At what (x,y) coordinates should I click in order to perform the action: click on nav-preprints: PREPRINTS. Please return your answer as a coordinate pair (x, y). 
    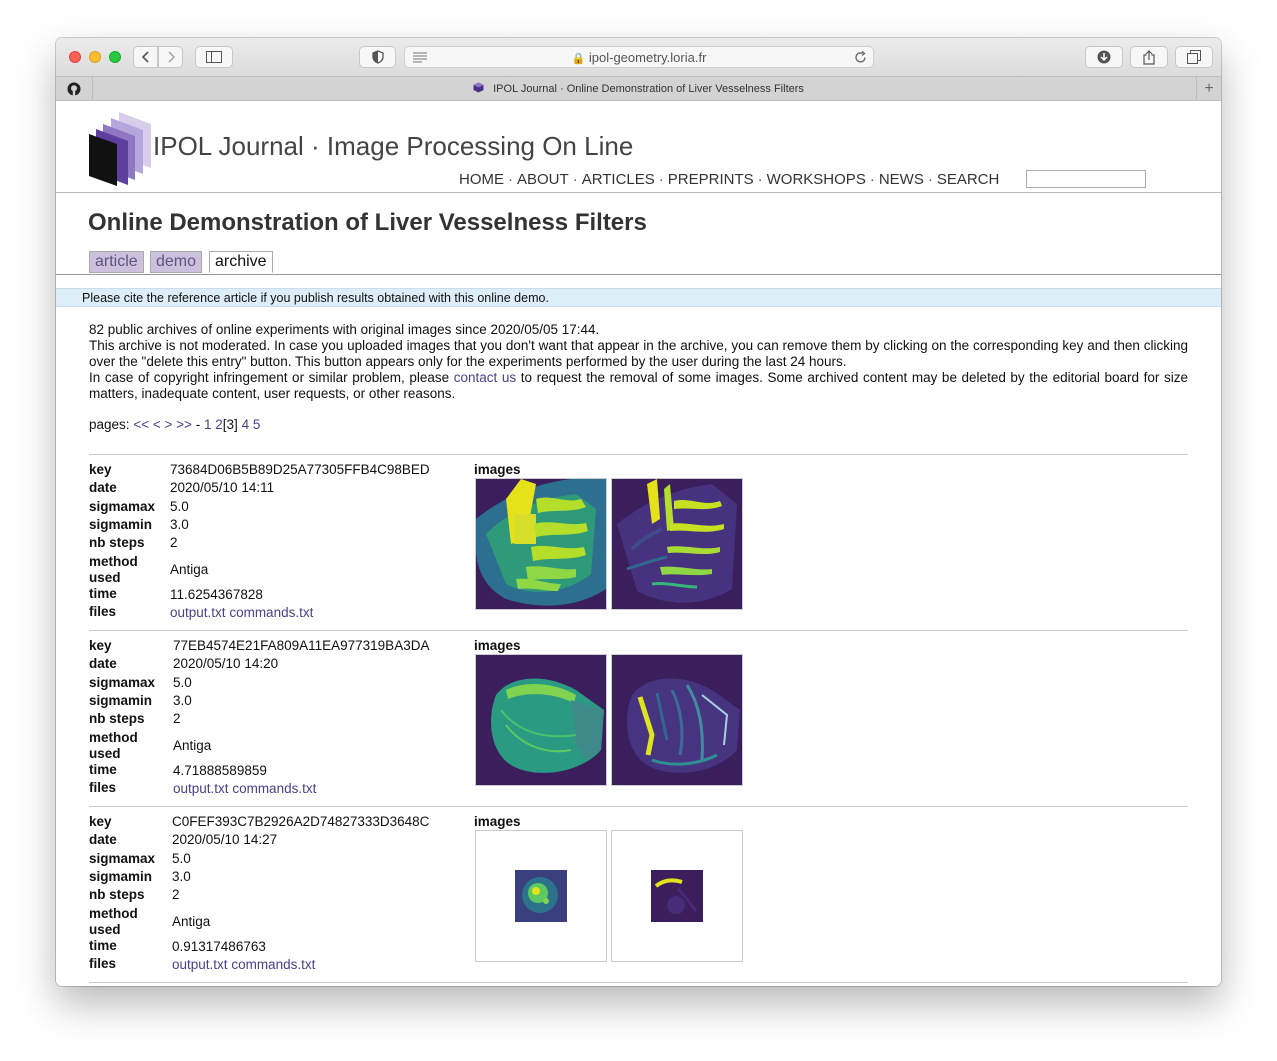
    Looking at the image, I should click on (711, 179).